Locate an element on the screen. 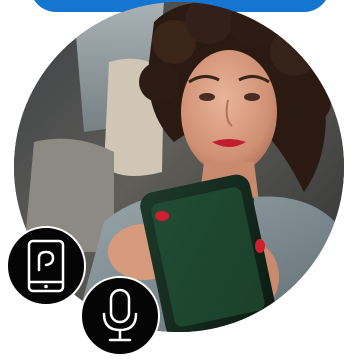 This screenshot has height=360, width=355. voice-input-button is located at coordinates (120, 316).